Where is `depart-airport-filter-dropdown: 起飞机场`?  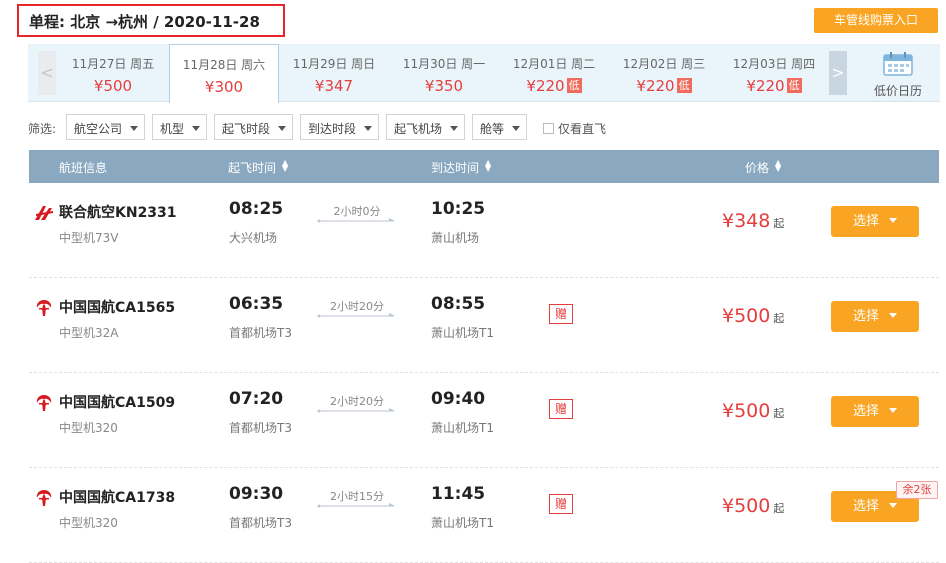 depart-airport-filter-dropdown: 起飞机场 is located at coordinates (425, 127).